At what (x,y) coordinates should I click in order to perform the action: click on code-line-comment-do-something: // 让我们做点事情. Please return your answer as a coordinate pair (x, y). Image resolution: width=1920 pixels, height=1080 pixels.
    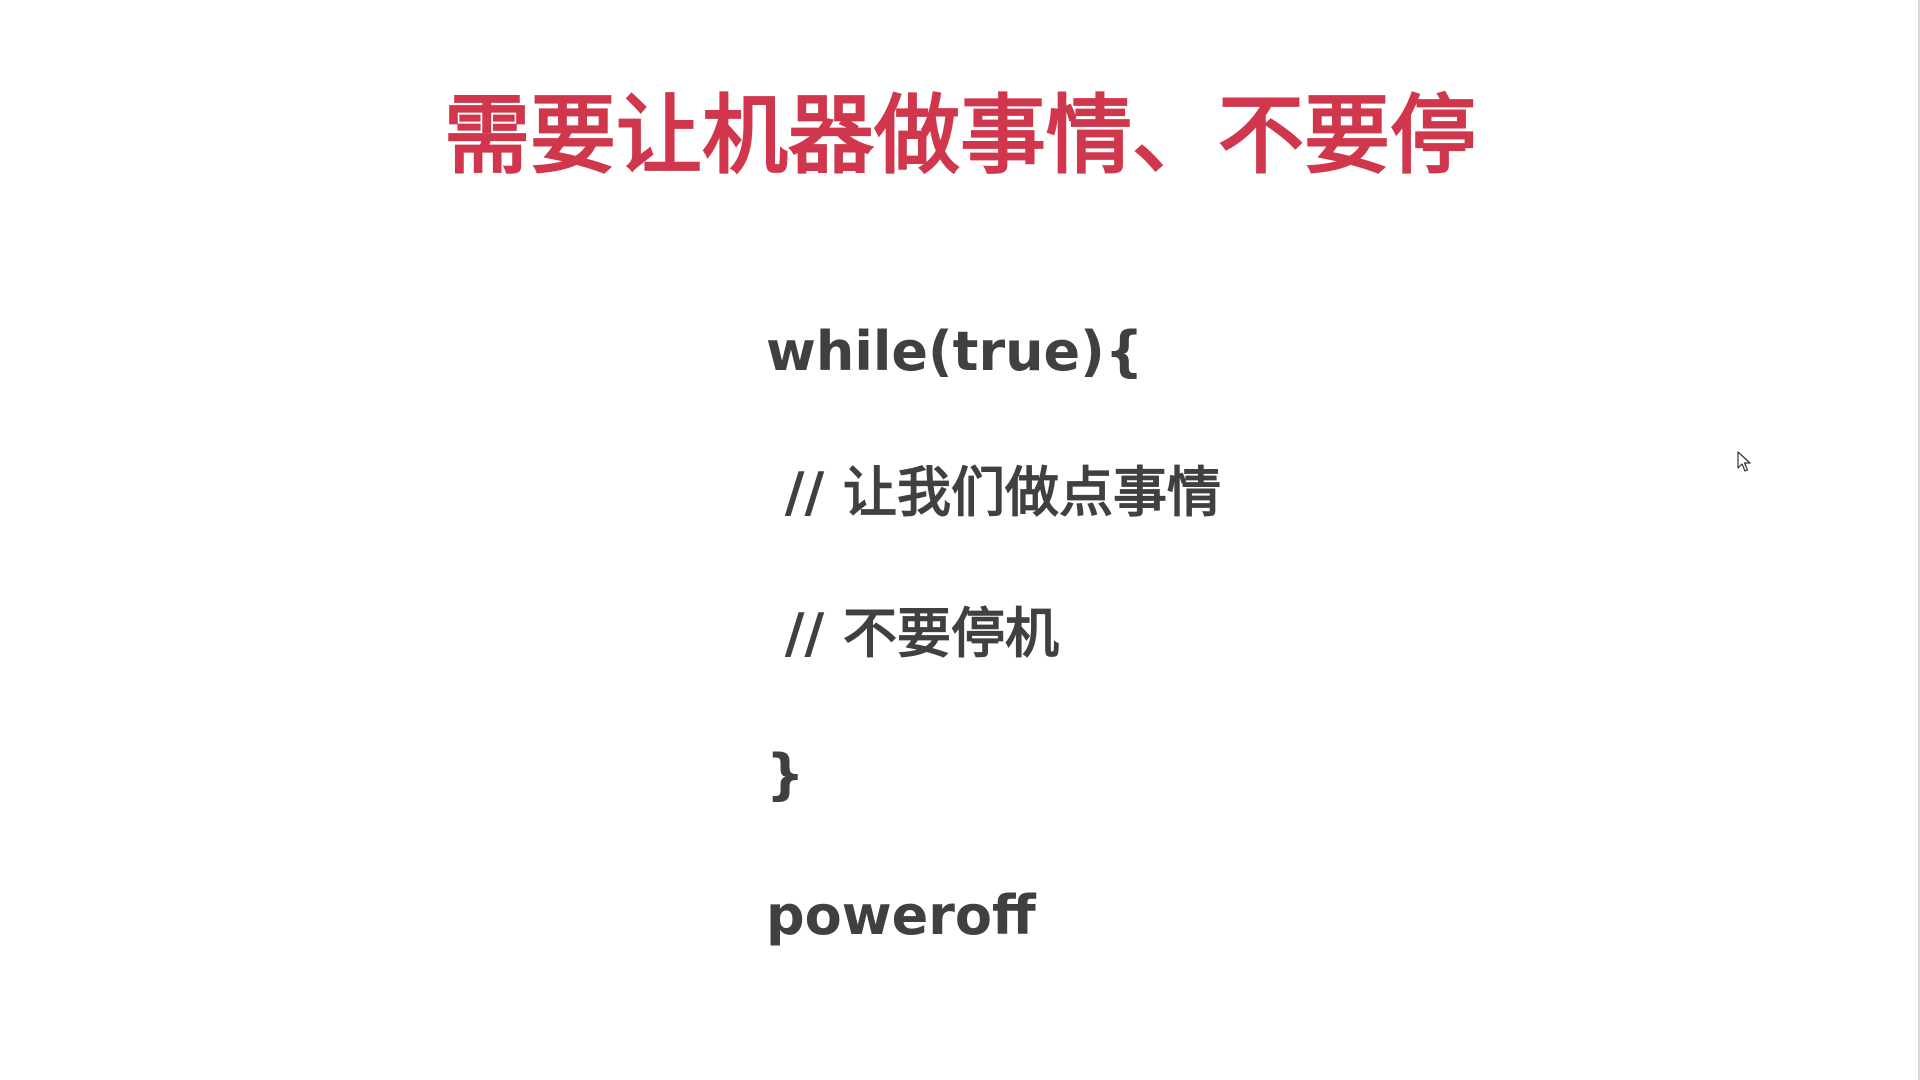
    Looking at the image, I should click on (994, 492).